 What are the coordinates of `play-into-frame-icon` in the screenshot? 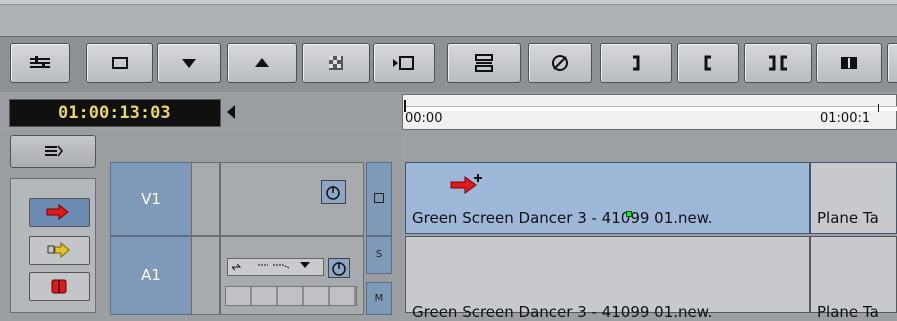 It's located at (403, 63).